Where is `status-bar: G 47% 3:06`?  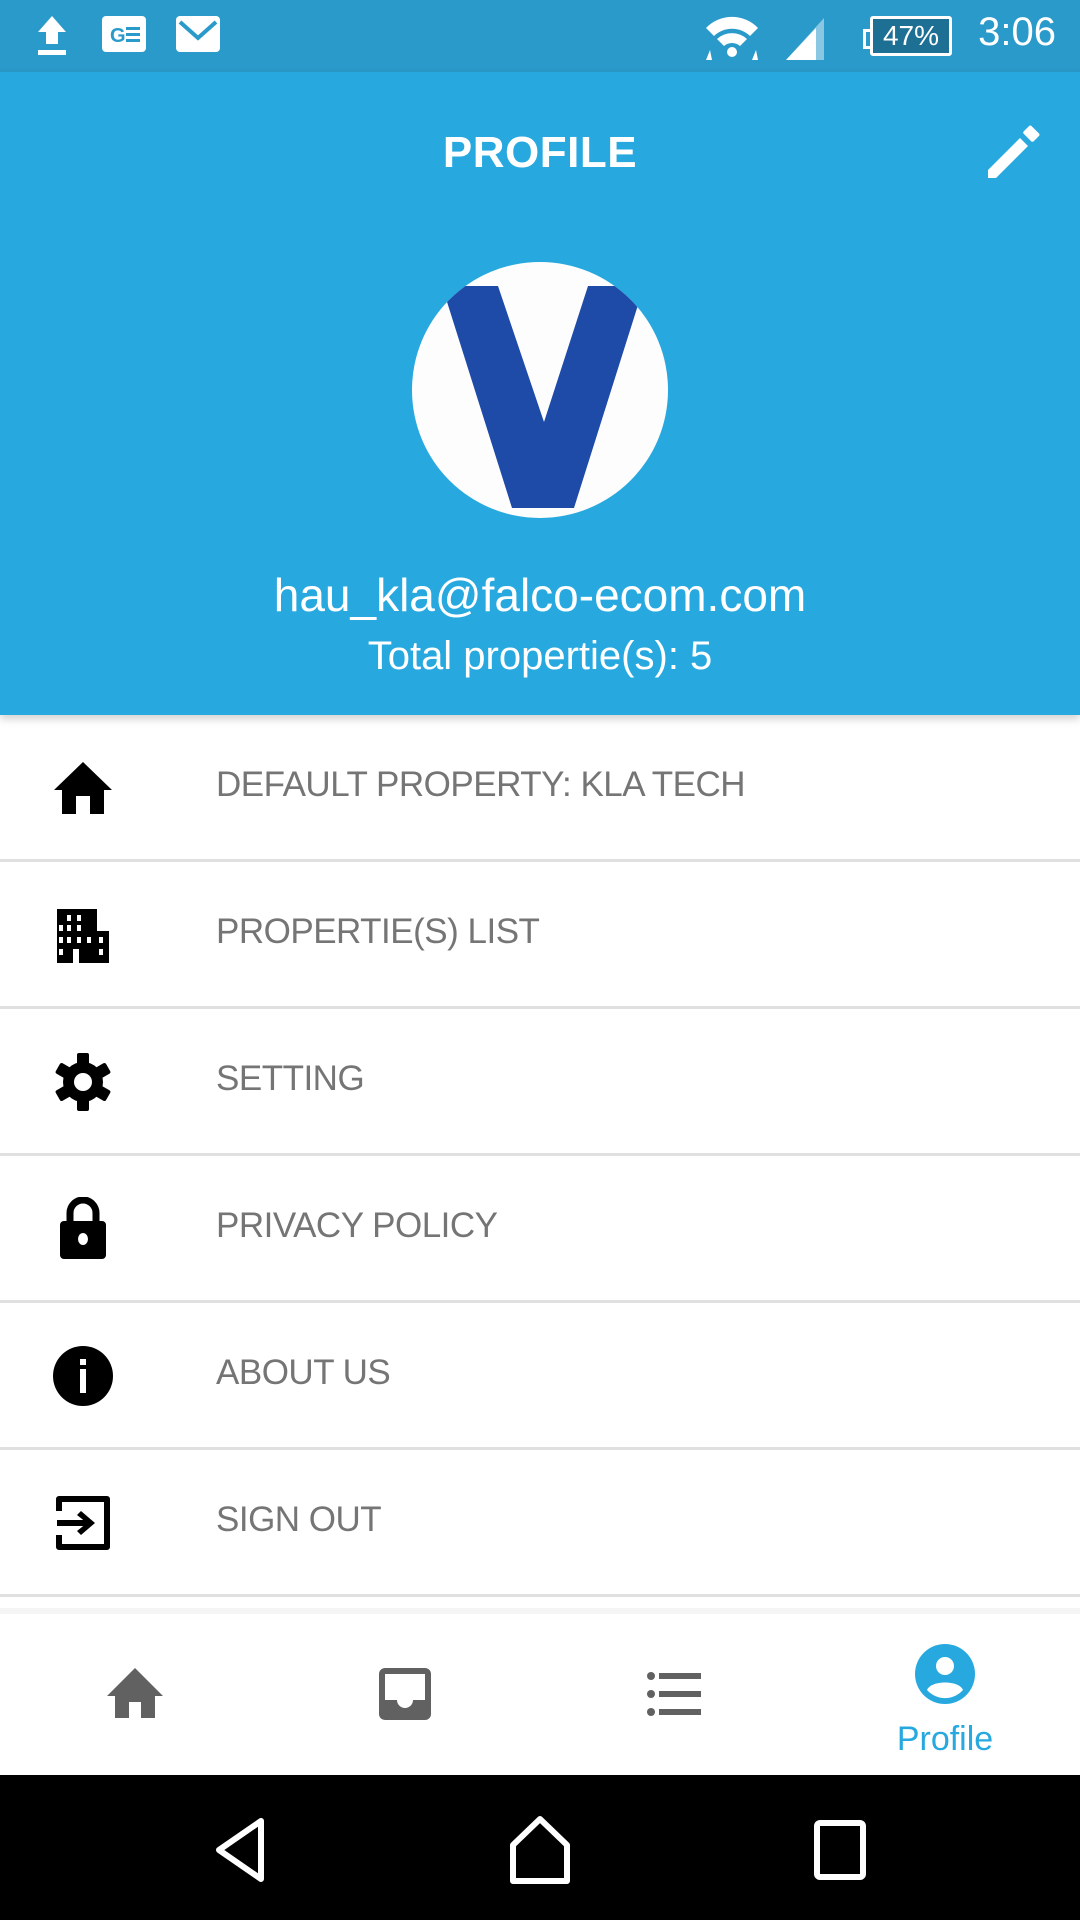 status-bar: G 47% 3:06 is located at coordinates (540, 36).